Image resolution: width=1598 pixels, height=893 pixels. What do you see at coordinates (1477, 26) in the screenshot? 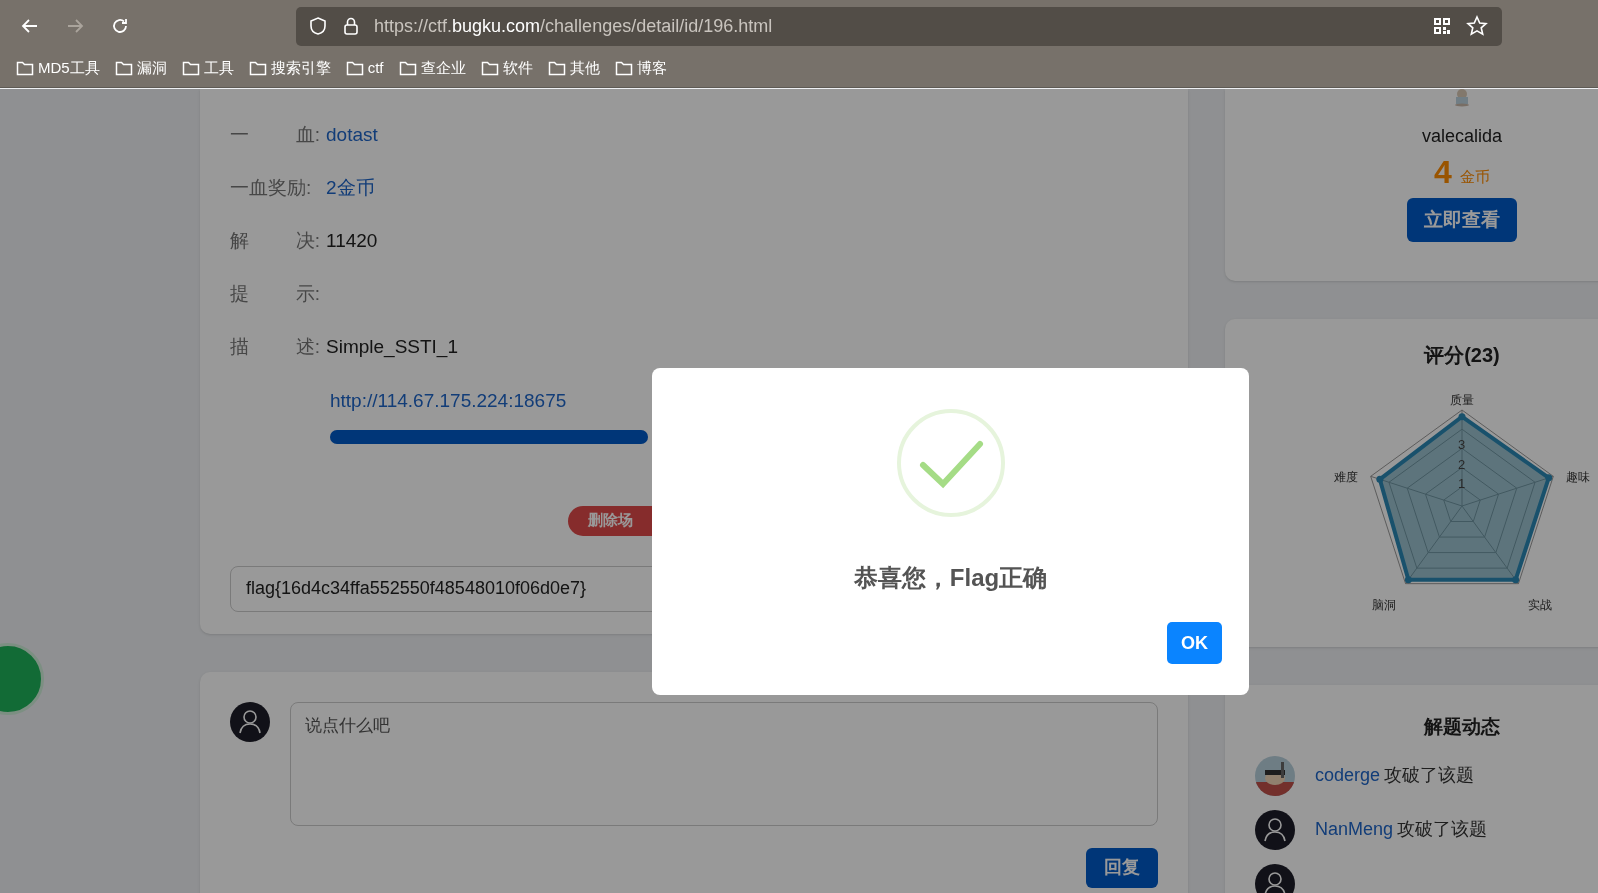
I see `star-icon` at bounding box center [1477, 26].